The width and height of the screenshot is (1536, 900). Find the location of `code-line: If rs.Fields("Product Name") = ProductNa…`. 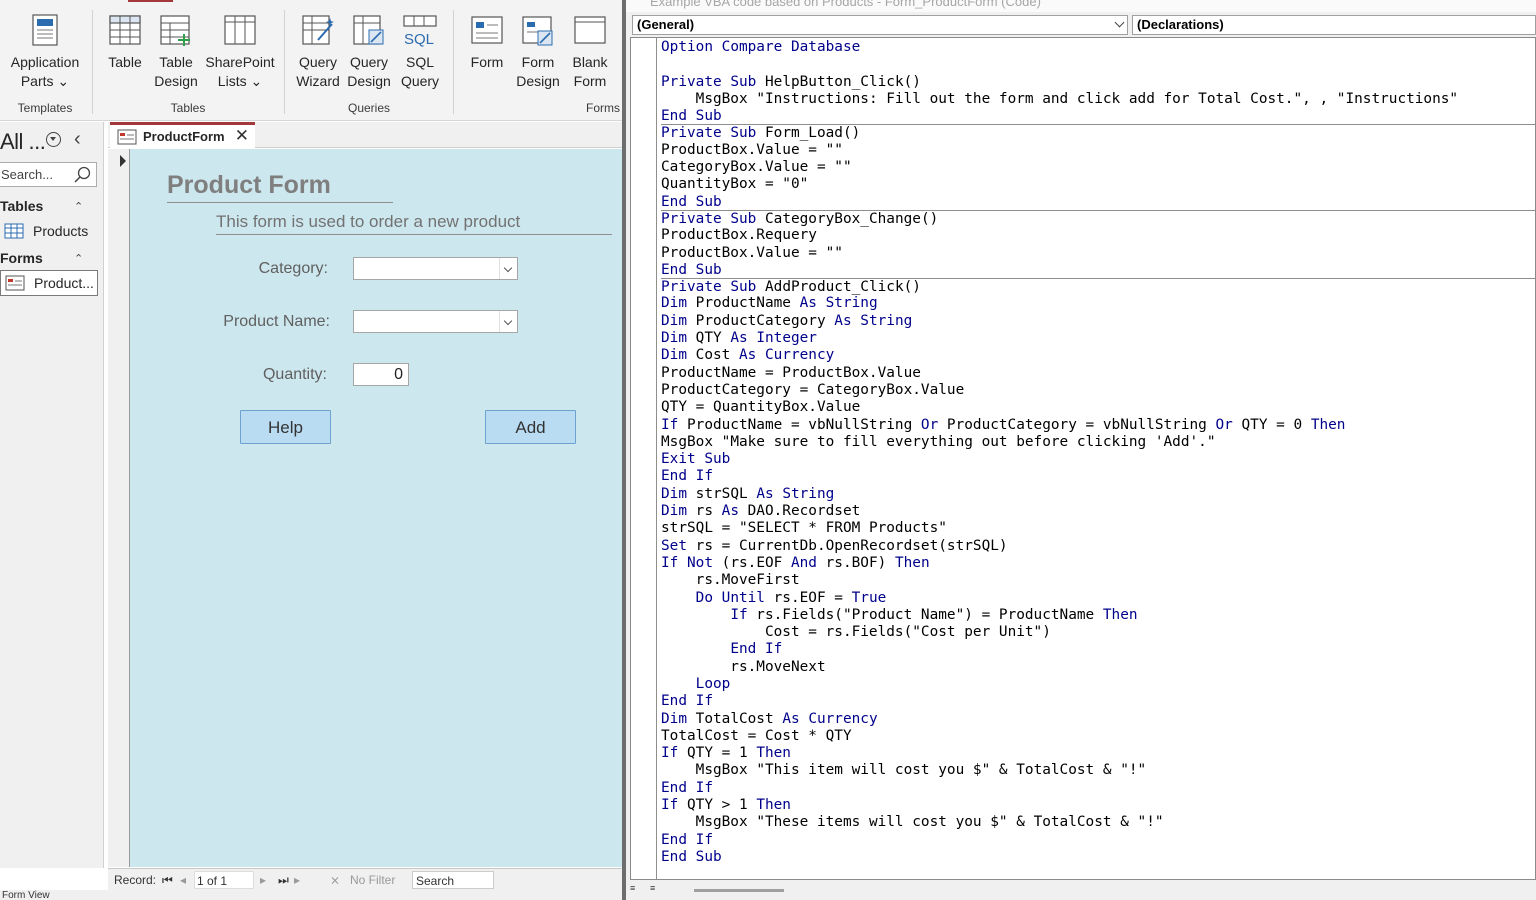

code-line: If rs.Fields("Product Name") = ProductNa… is located at coordinates (1098, 615).